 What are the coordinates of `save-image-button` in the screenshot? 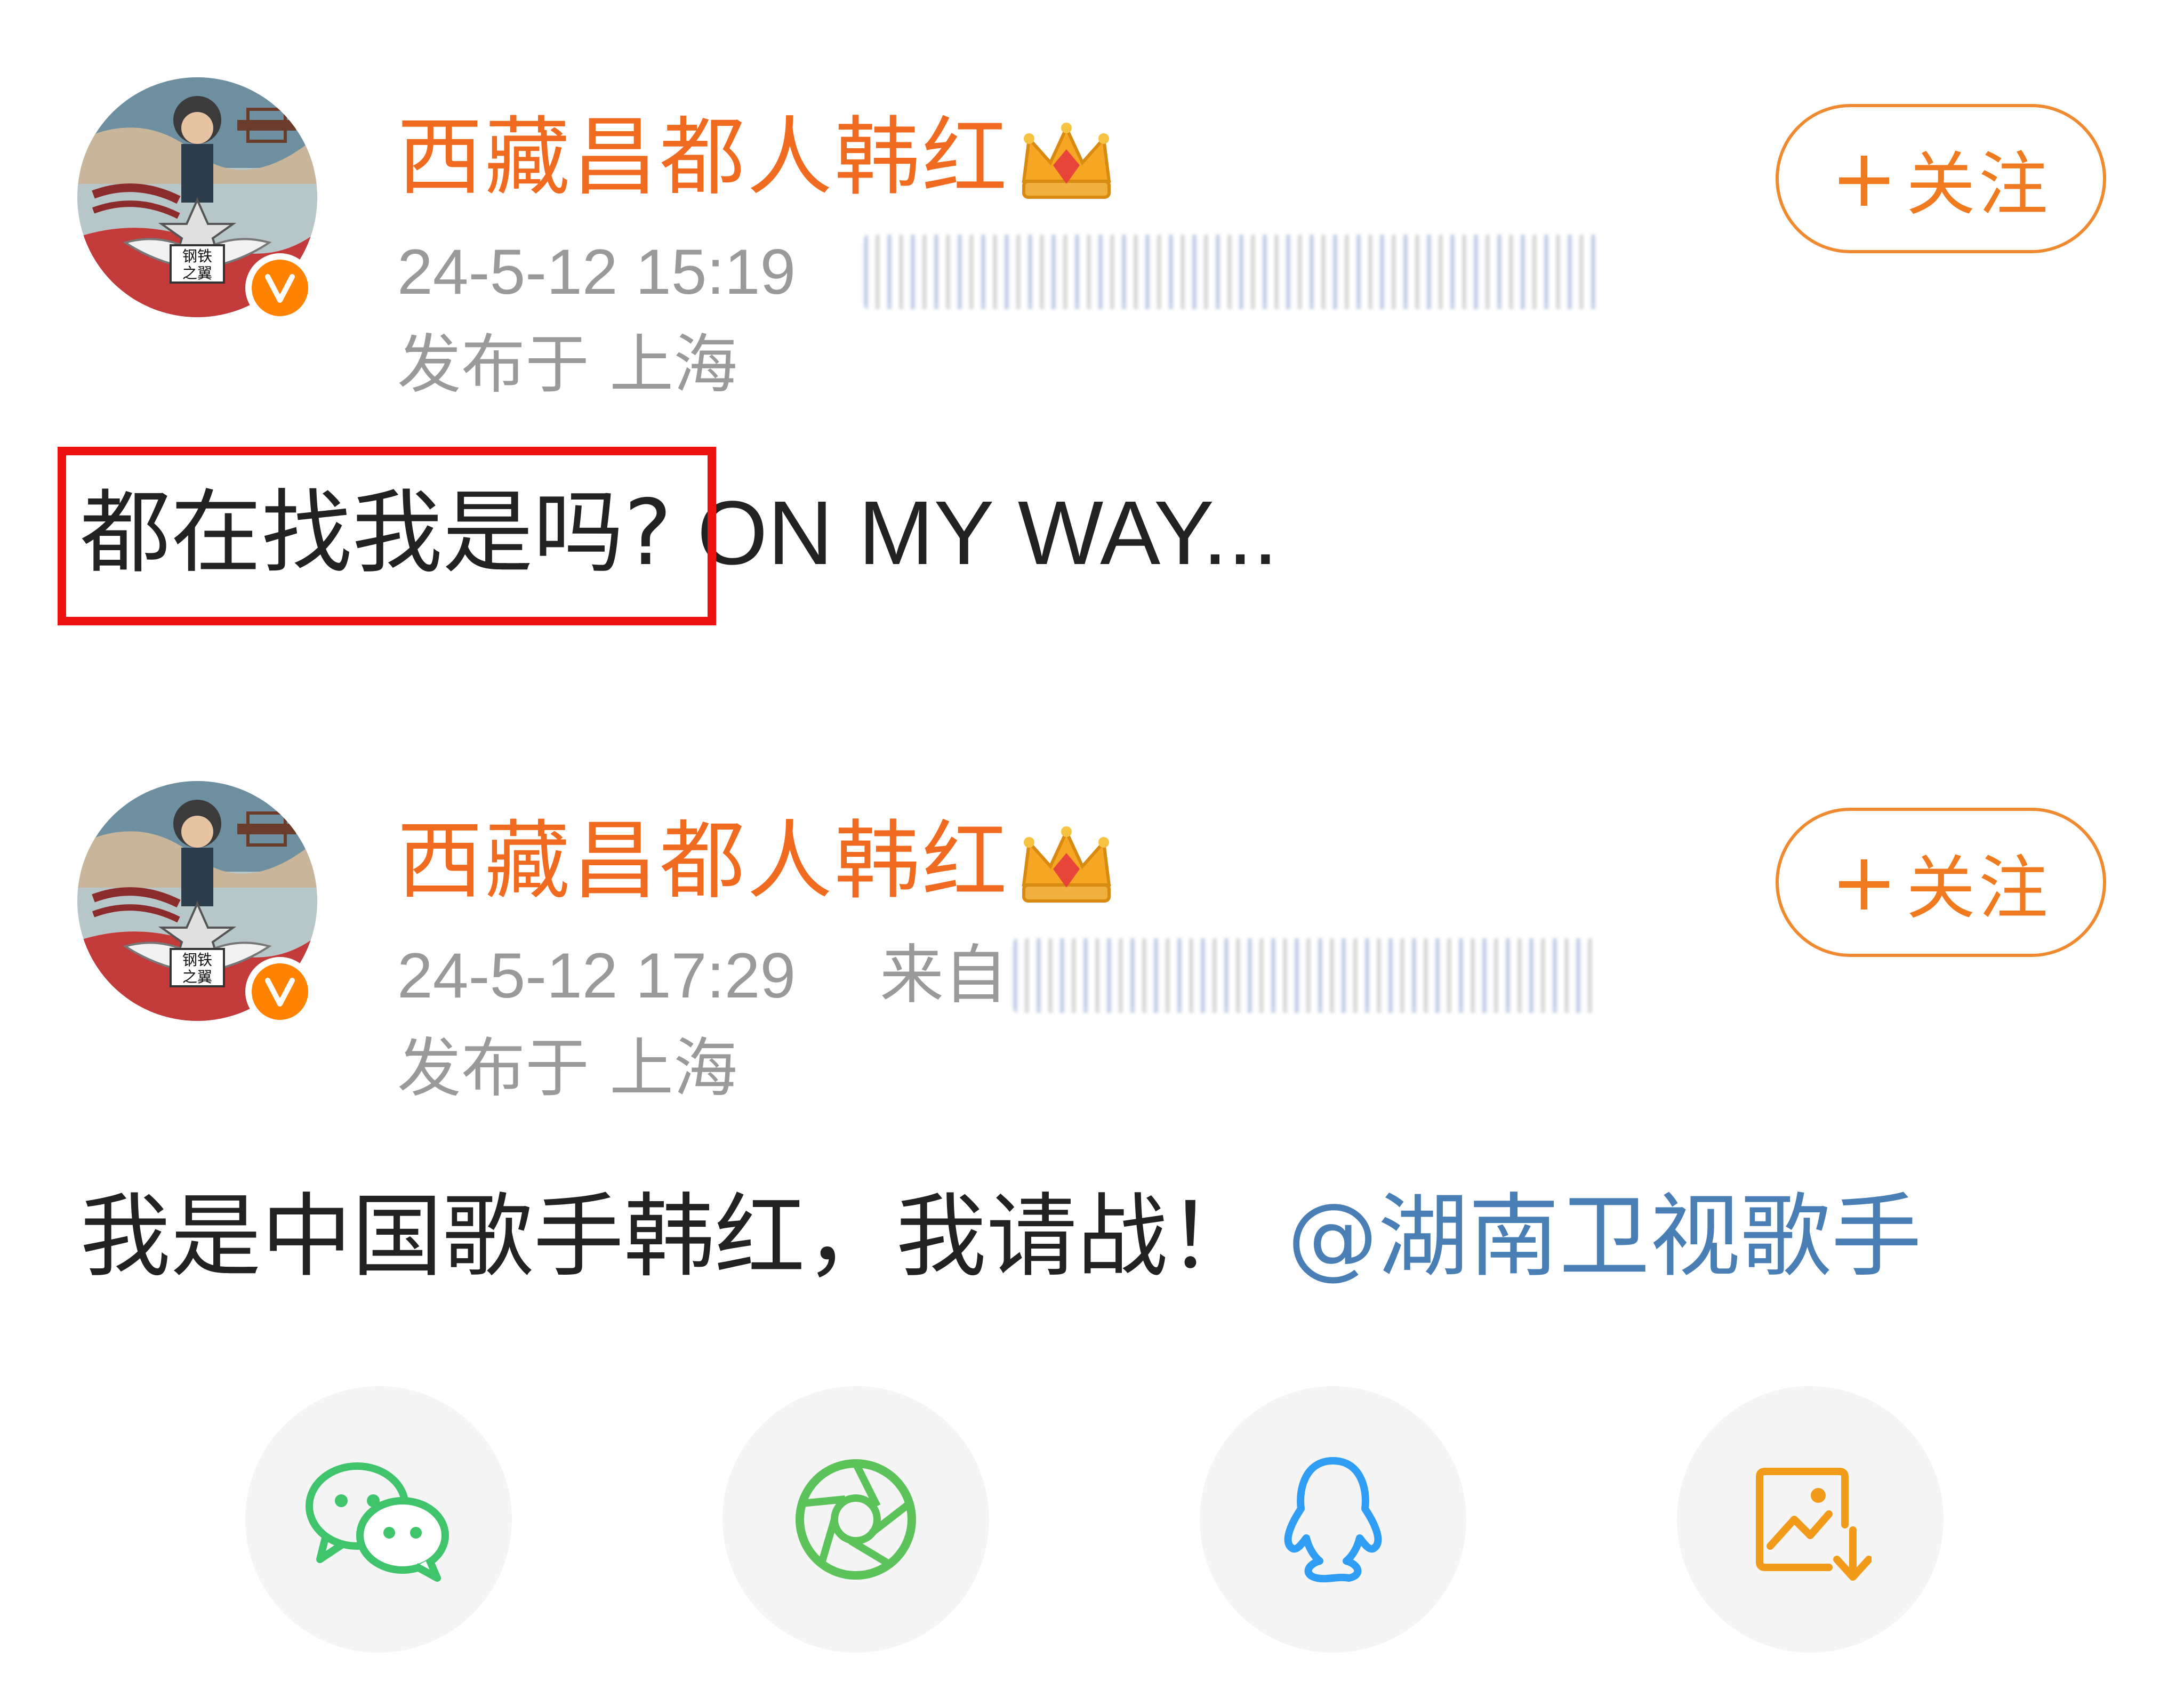 It's located at (1811, 1519).